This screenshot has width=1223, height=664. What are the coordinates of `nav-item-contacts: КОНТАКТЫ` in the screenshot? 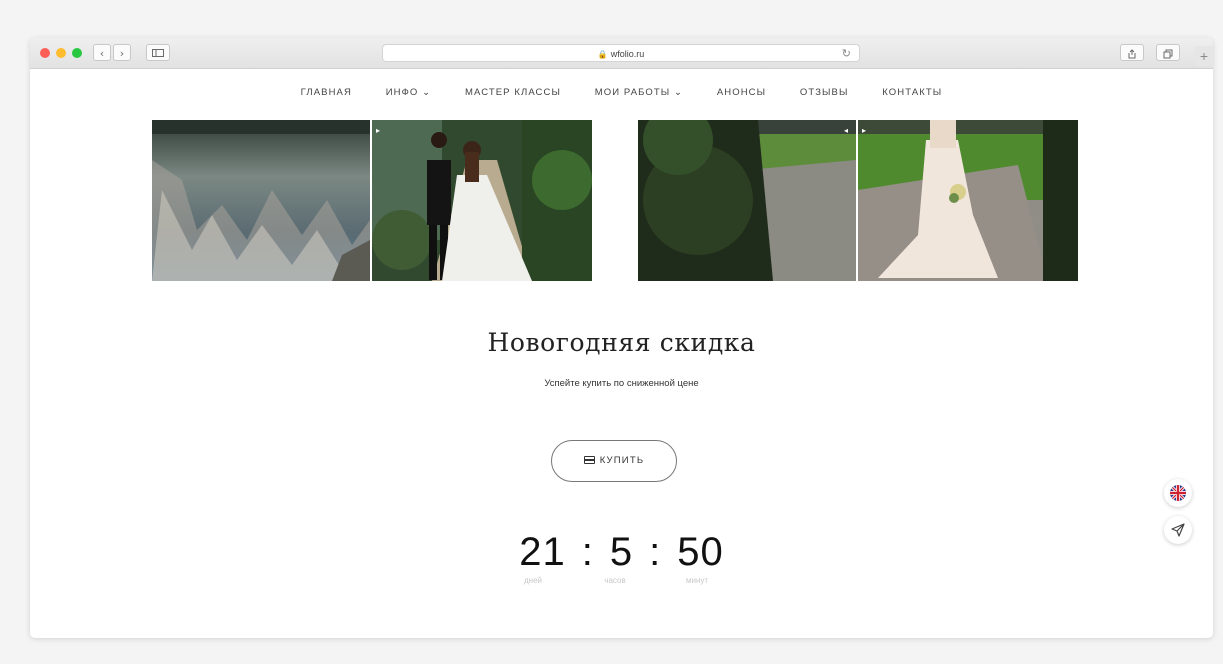 It's located at (912, 92).